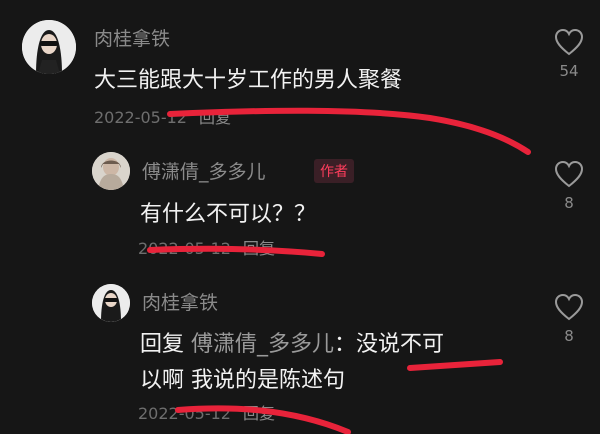  What do you see at coordinates (262, 344) in the screenshot?
I see `mention-link: 傅潇倩_多多儿` at bounding box center [262, 344].